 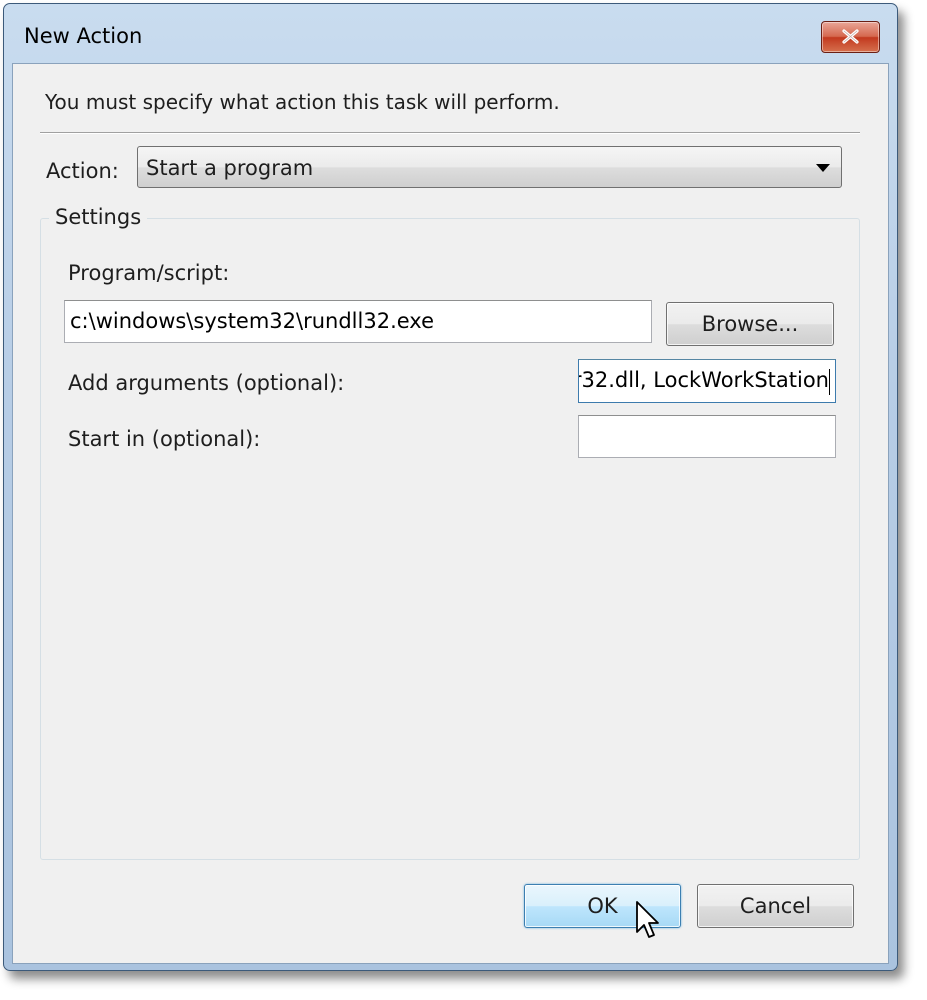 What do you see at coordinates (829, 382) in the screenshot?
I see `text-caret` at bounding box center [829, 382].